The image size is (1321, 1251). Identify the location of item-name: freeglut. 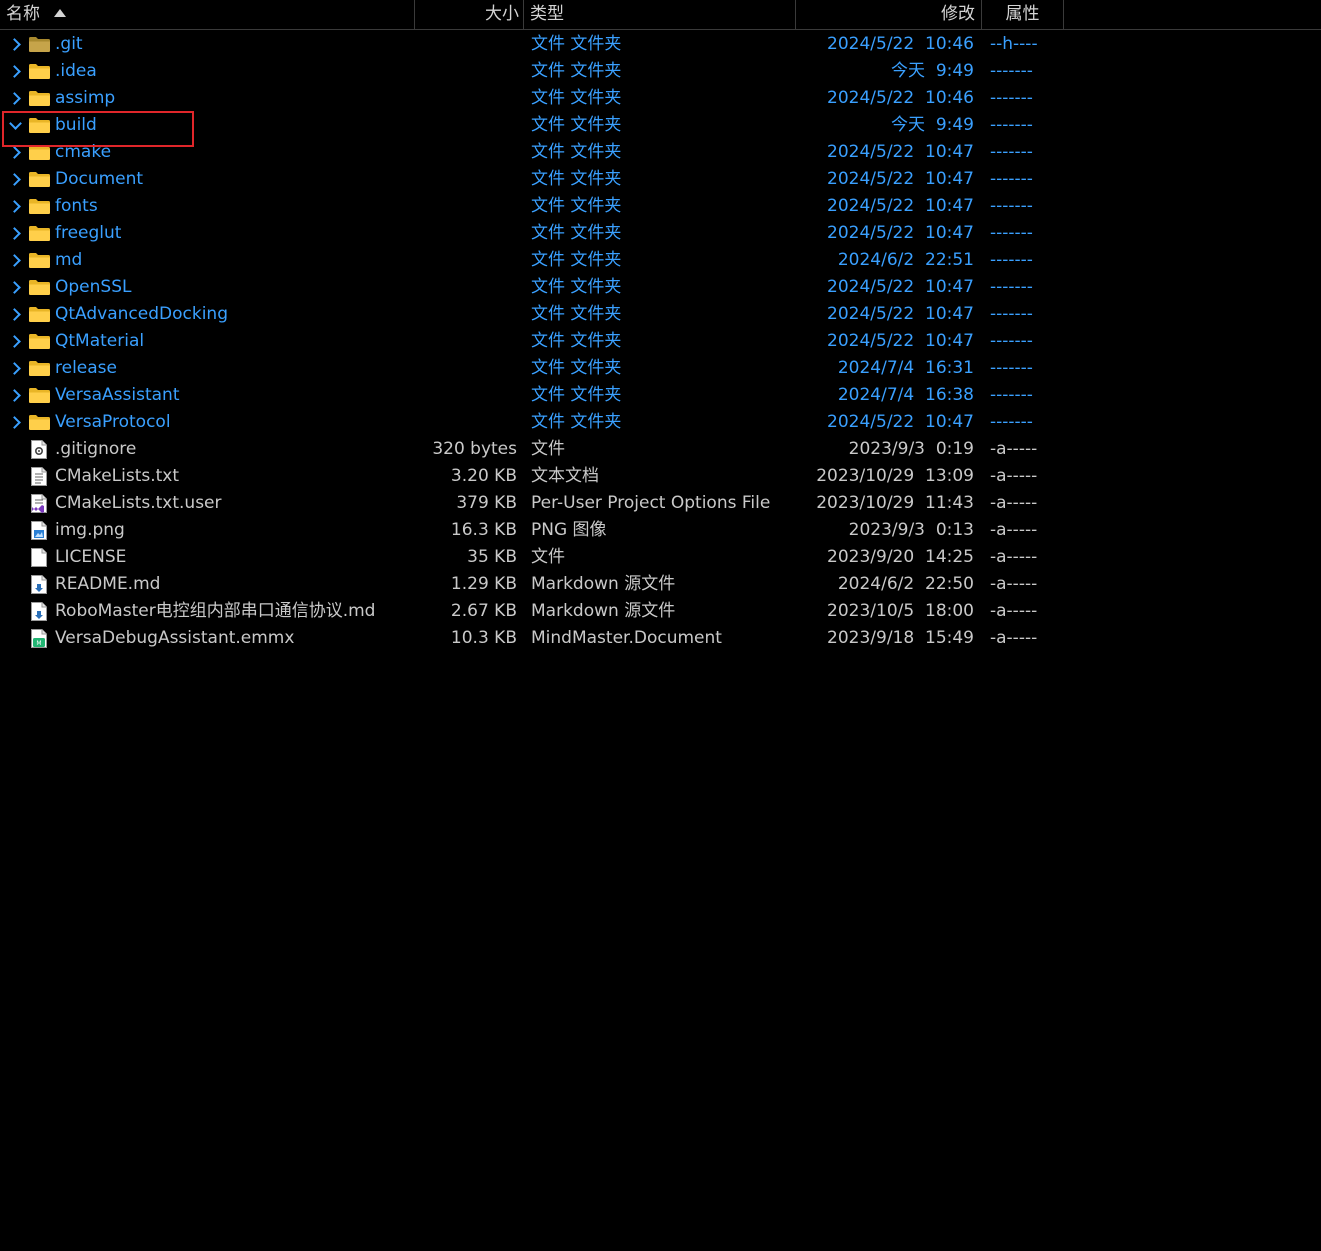
(235, 233).